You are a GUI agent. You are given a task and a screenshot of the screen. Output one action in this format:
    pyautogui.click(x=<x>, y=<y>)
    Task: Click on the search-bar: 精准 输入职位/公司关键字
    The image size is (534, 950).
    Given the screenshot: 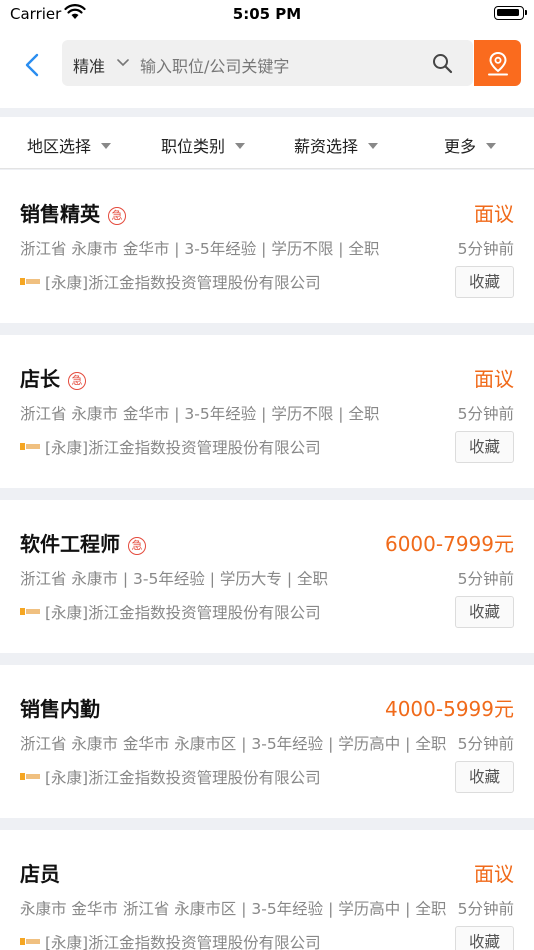 What is the action you would take?
    pyautogui.click(x=267, y=63)
    